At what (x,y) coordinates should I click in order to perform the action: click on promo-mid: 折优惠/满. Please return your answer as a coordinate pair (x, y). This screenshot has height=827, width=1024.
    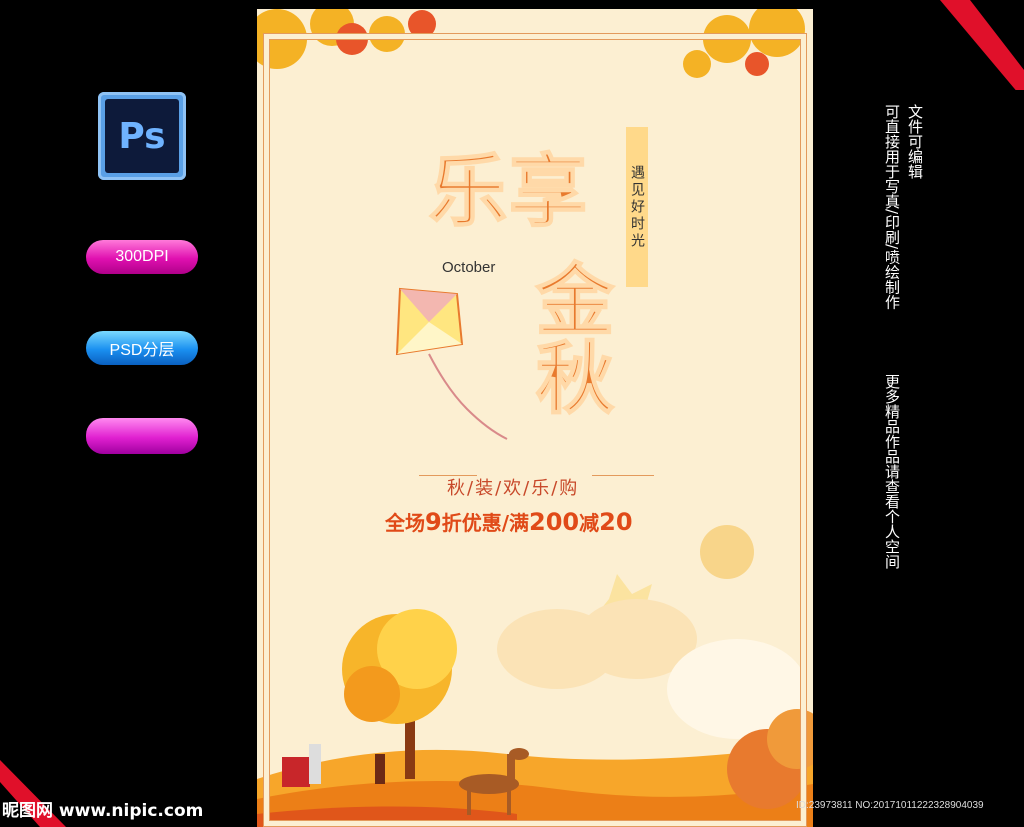
    Looking at the image, I should click on (485, 523).